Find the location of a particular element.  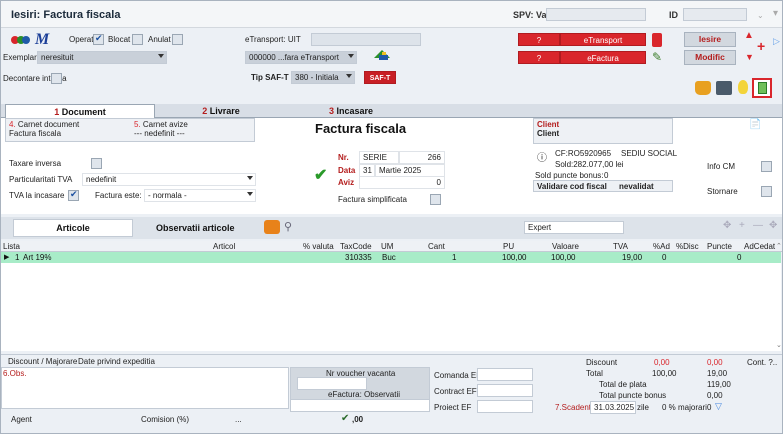

carnet-doc-value: Factura fiscala is located at coordinates (35, 133).